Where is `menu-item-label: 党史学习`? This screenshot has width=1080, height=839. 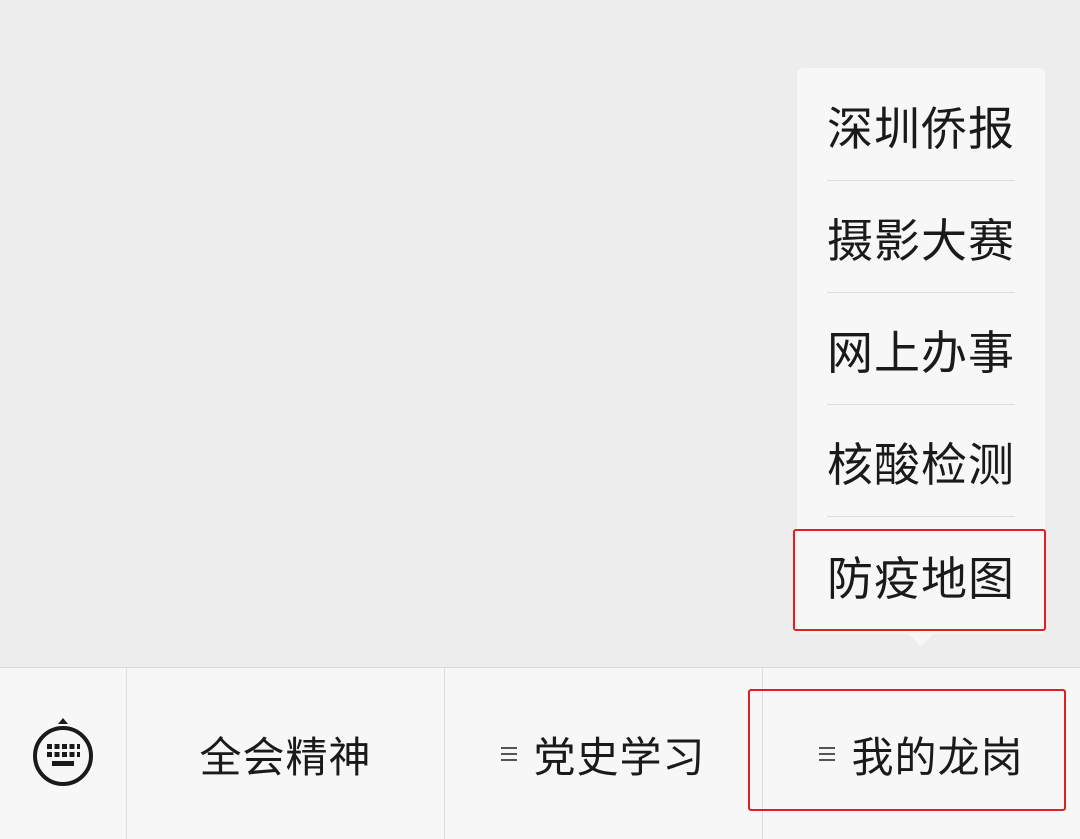
menu-item-label: 党史学习 is located at coordinates (619, 757).